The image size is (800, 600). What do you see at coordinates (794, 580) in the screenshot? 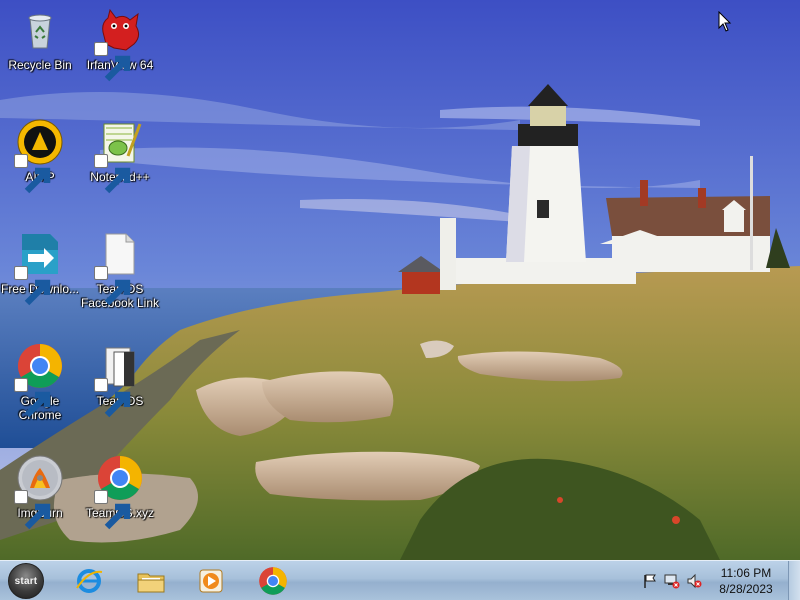
I see `show-desktop-button` at bounding box center [794, 580].